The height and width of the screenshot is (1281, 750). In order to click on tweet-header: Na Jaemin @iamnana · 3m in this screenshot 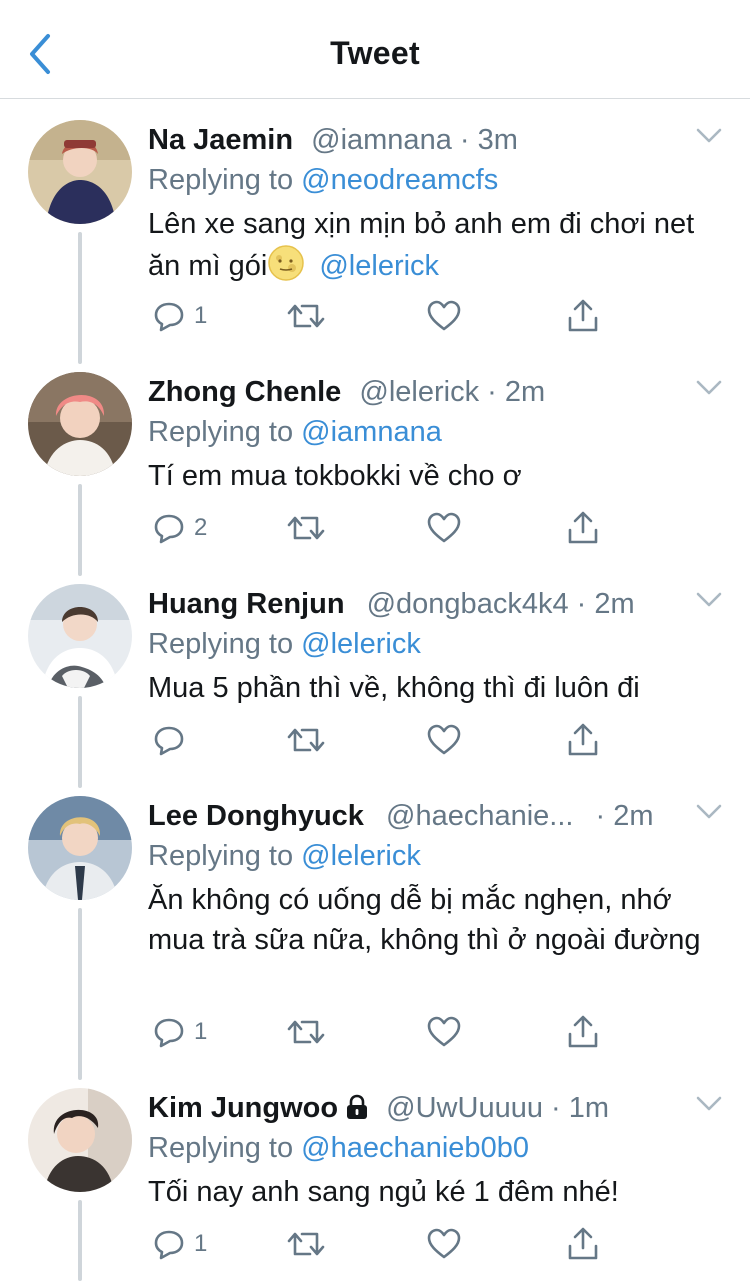, I will do `click(419, 140)`.